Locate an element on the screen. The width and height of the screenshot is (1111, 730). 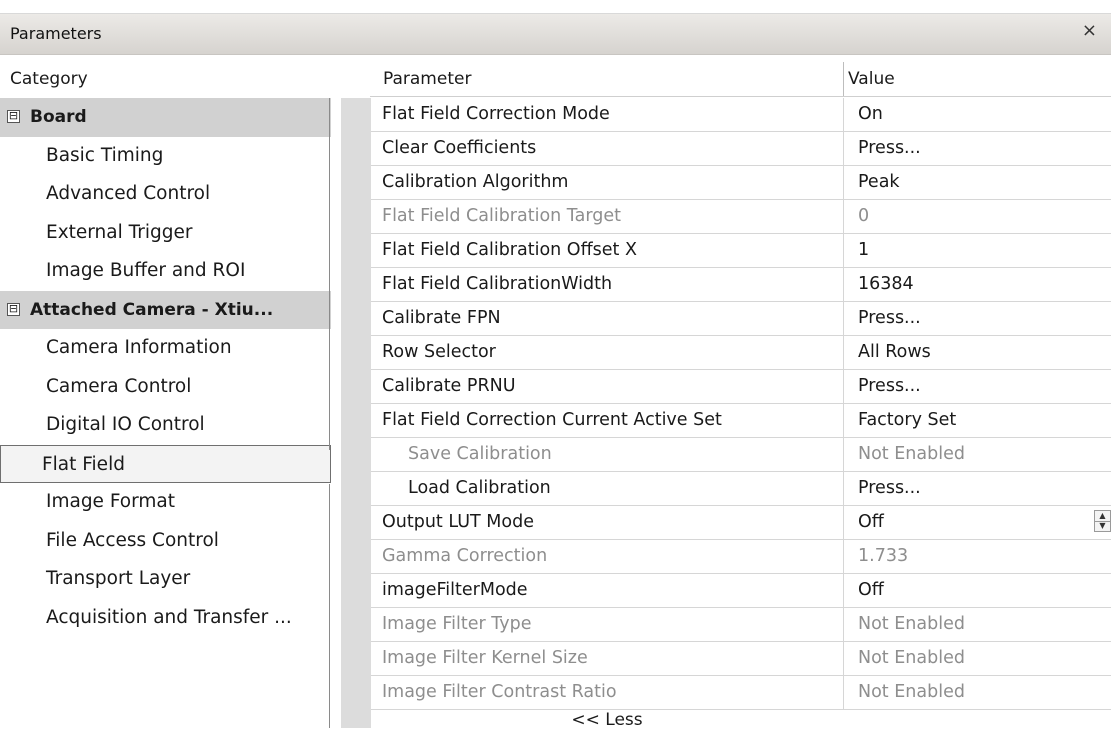
column-divider is located at coordinates (843, 79).